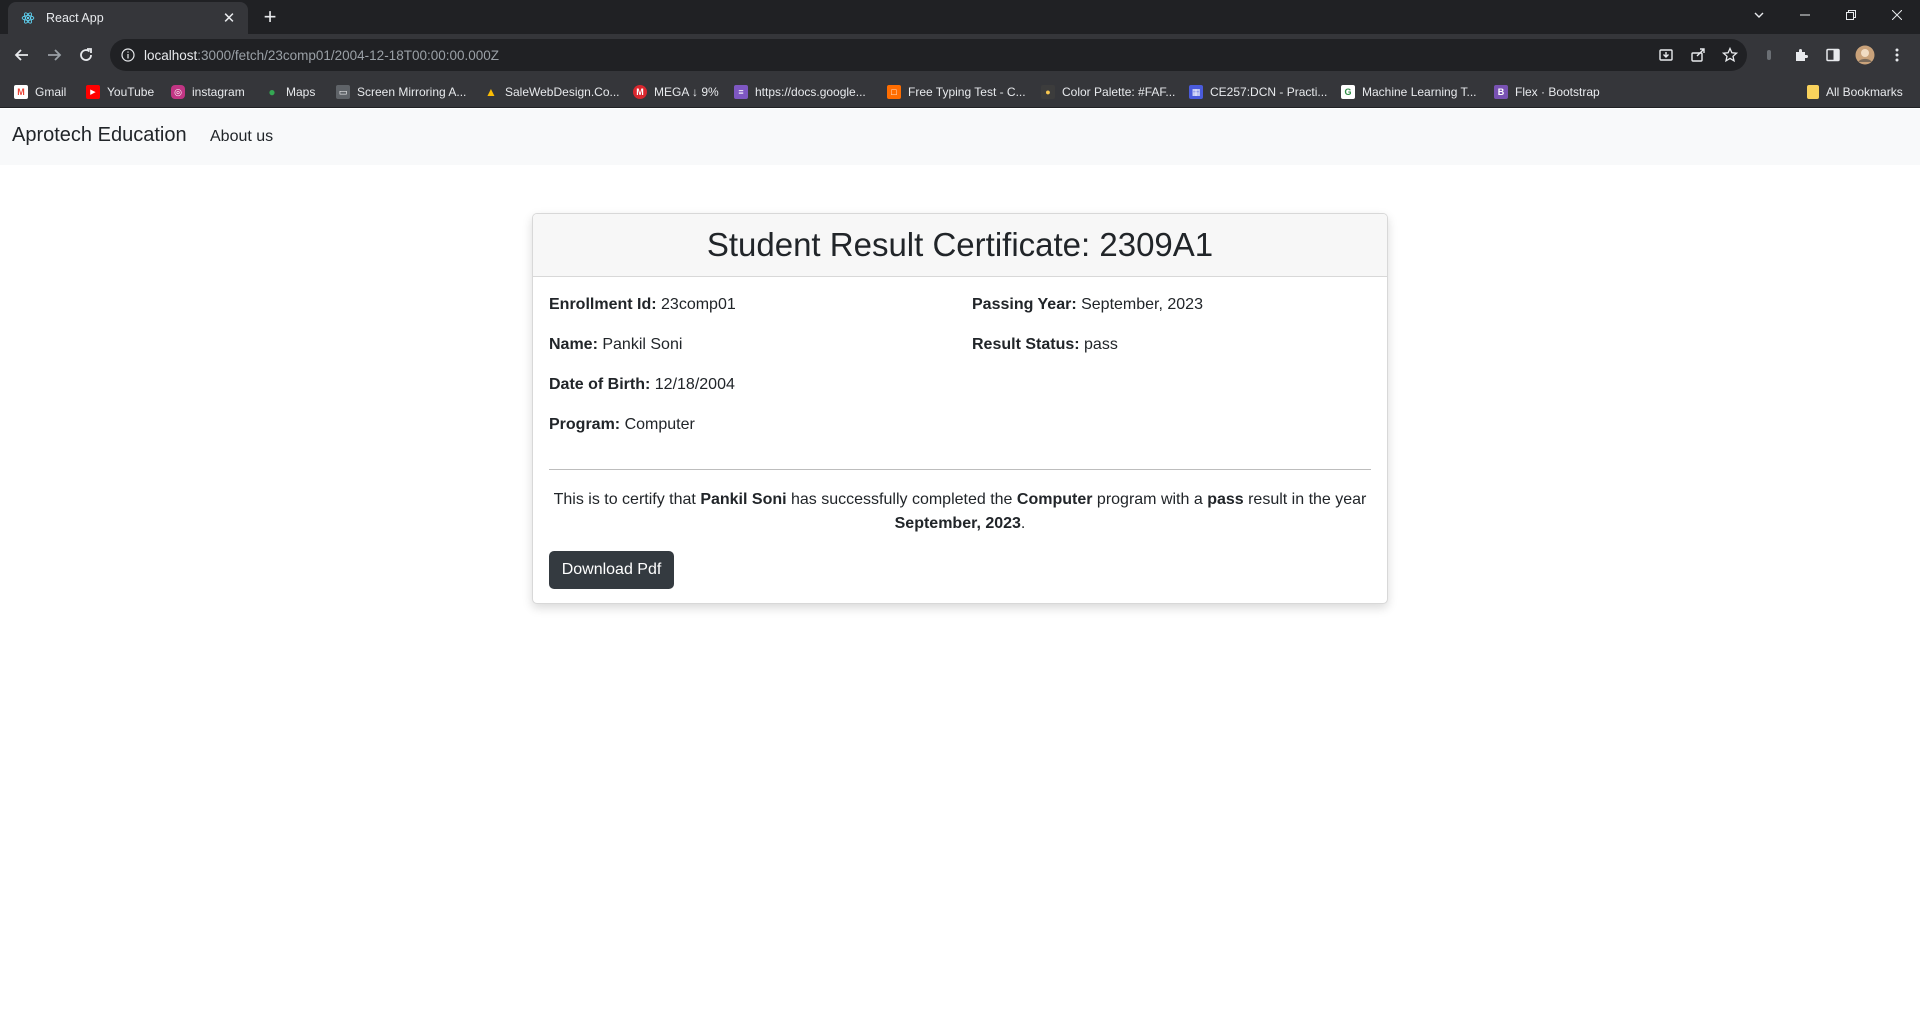 The image size is (1920, 1032). Describe the element at coordinates (743, 499) in the screenshot. I see `statement-name: Pankil Soni` at that location.